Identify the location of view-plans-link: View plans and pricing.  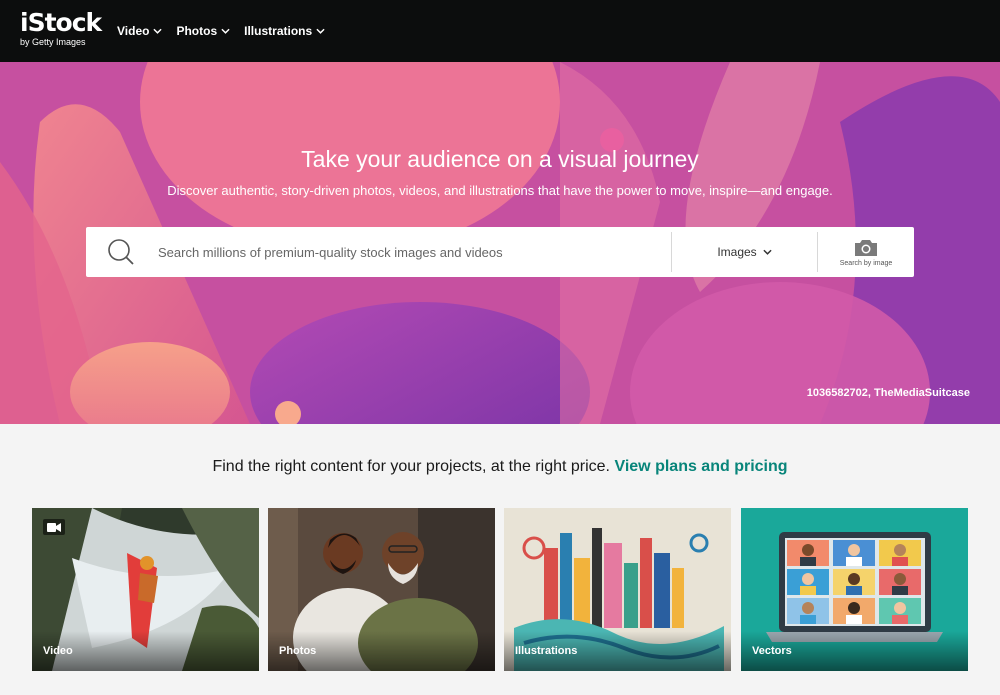
(700, 466).